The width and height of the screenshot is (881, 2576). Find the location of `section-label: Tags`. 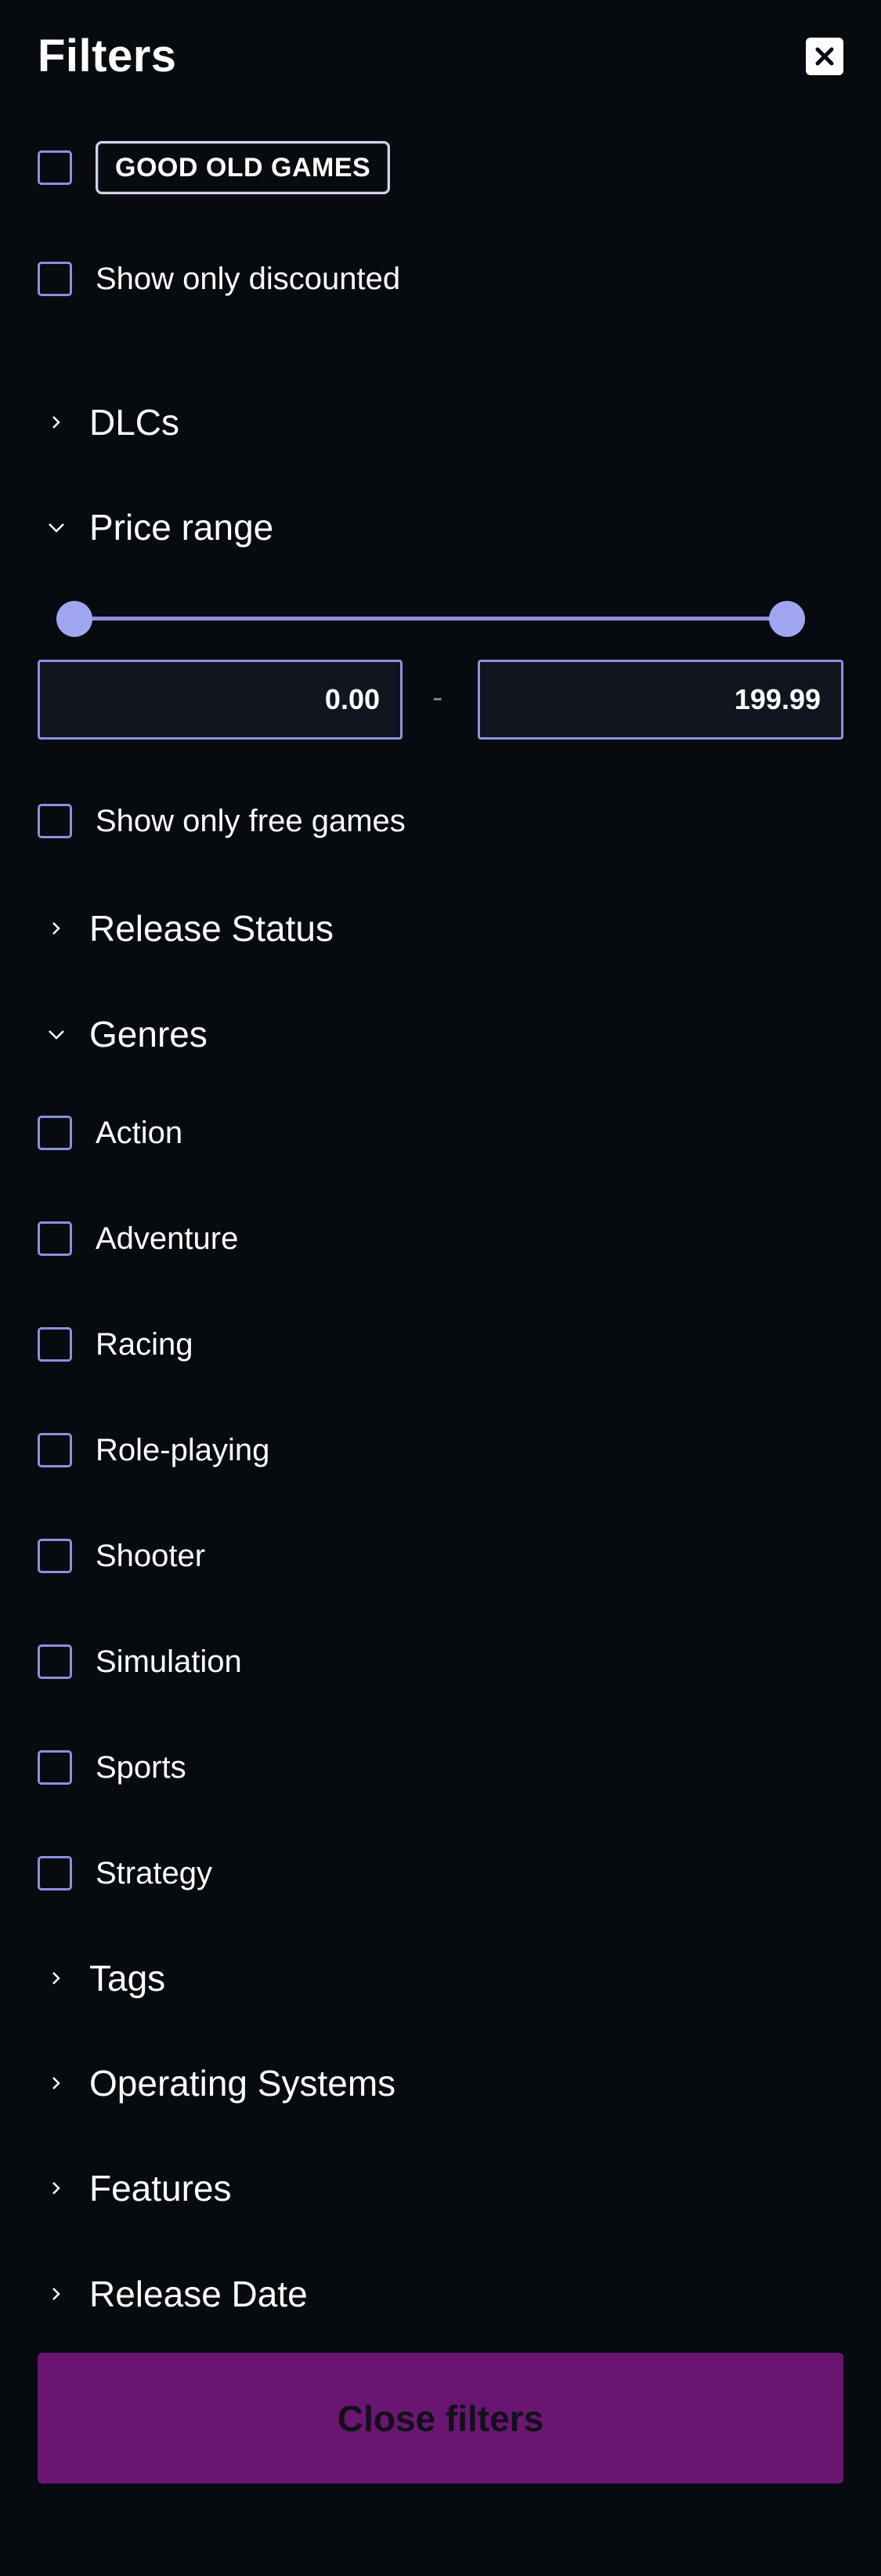

section-label: Tags is located at coordinates (128, 1978).